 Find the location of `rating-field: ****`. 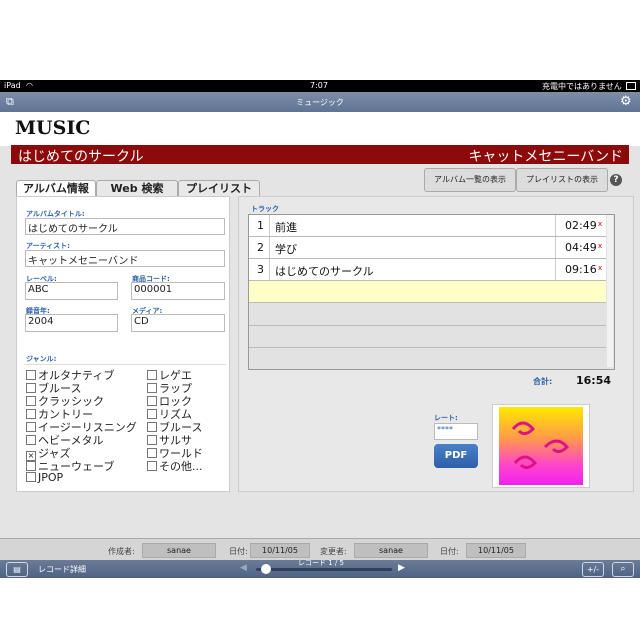

rating-field: **** is located at coordinates (456, 431).